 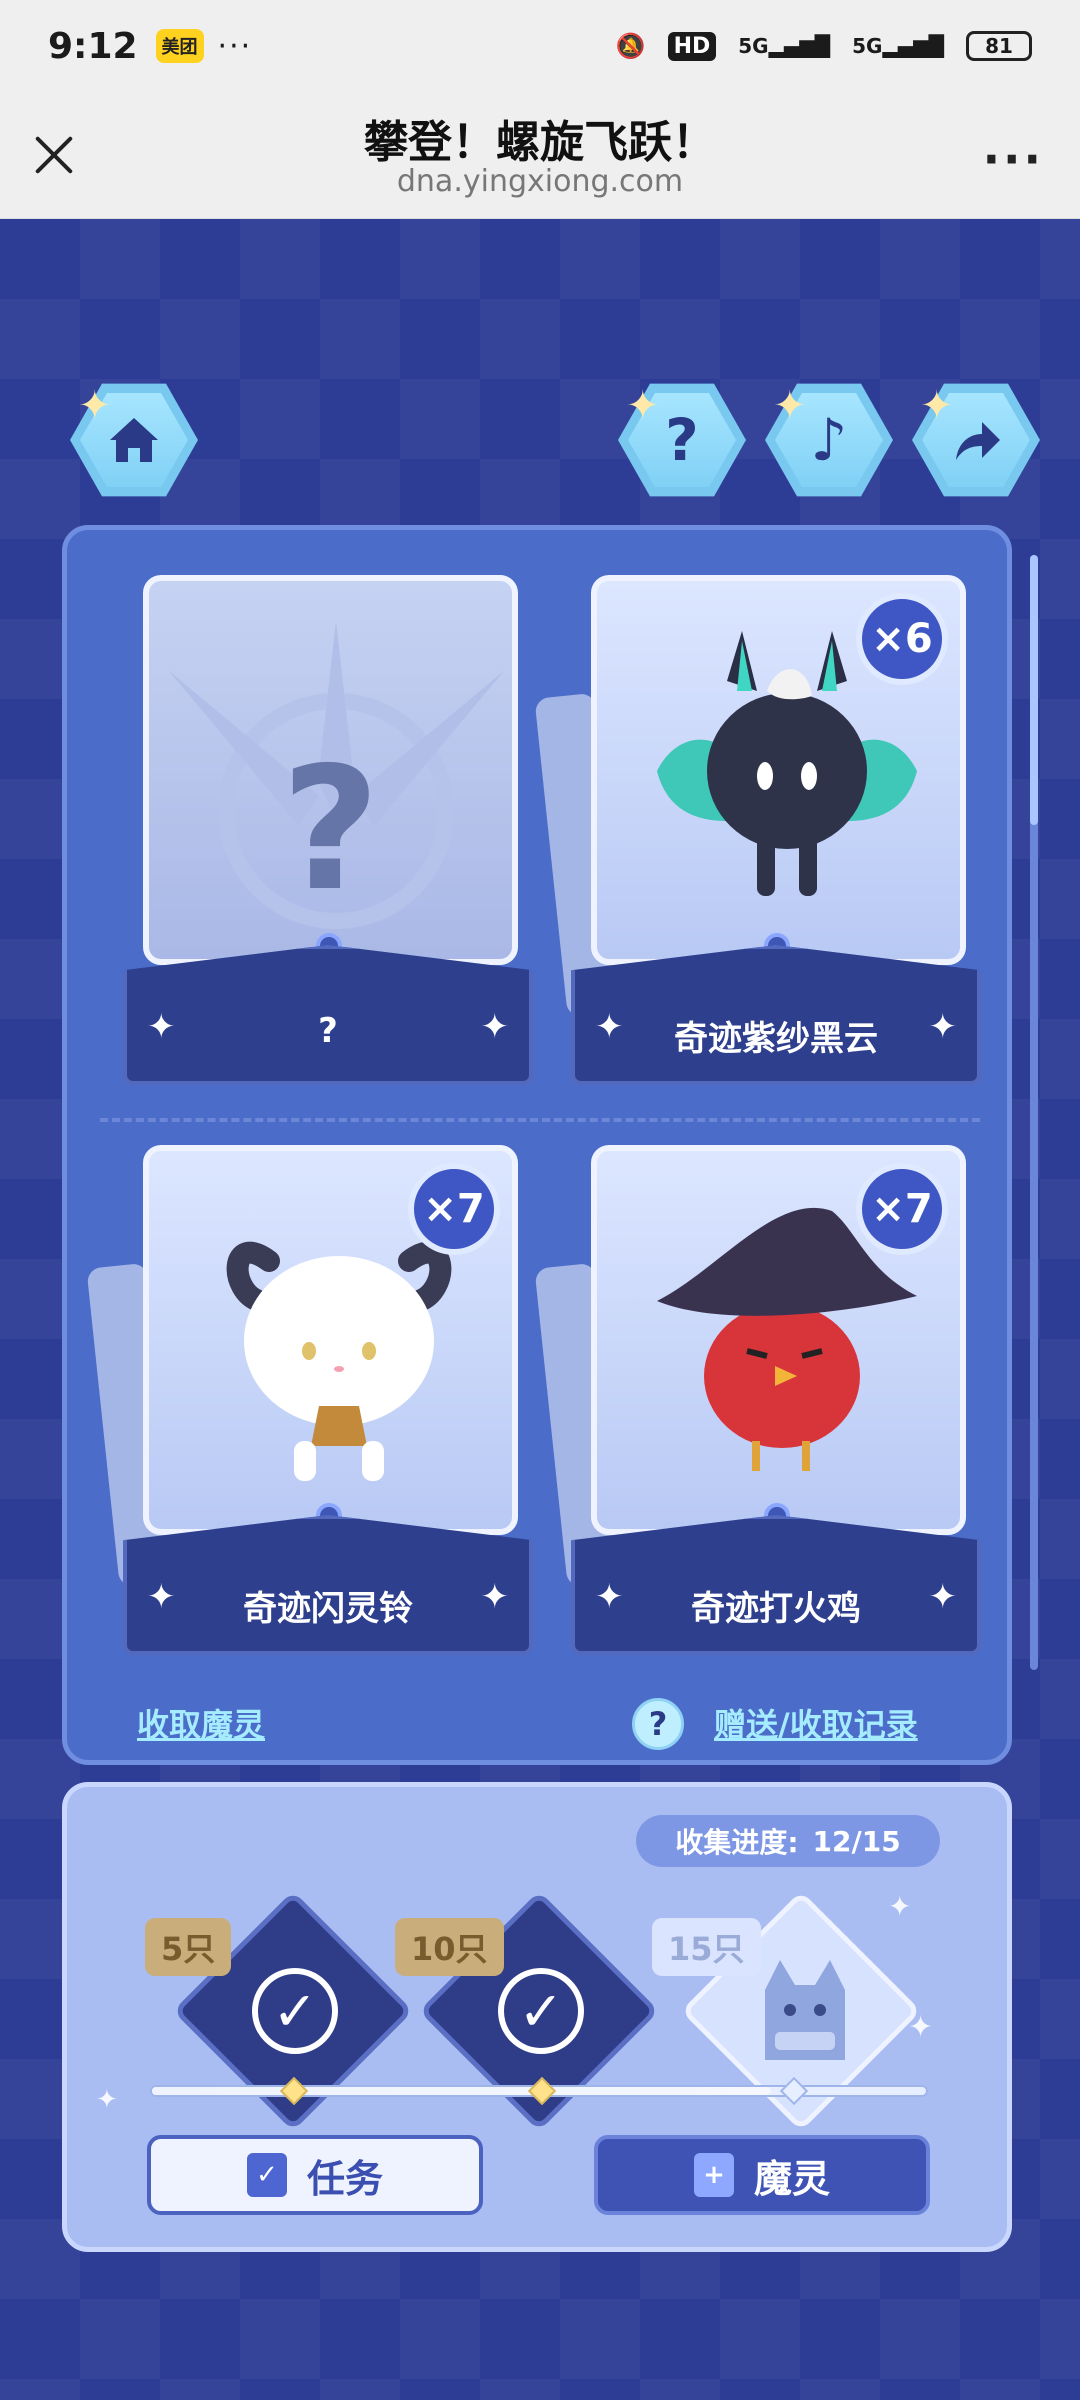 What do you see at coordinates (188, 1947) in the screenshot?
I see `milestone-tag: 5只` at bounding box center [188, 1947].